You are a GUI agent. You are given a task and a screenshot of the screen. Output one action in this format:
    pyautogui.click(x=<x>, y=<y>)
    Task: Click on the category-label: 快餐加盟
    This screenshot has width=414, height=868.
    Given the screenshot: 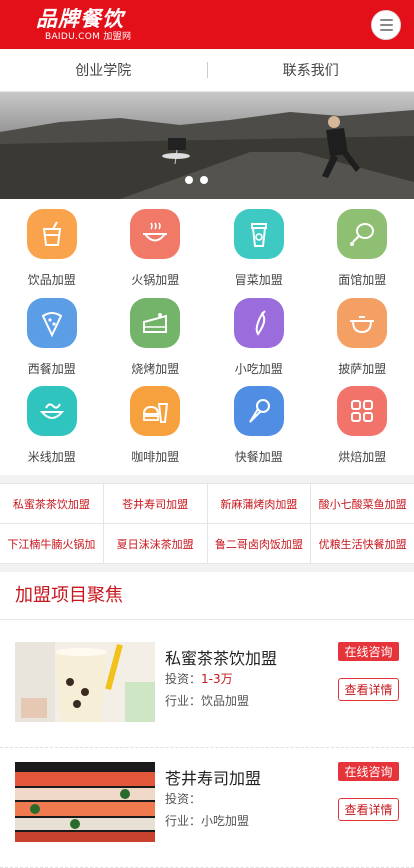 What is the action you would take?
    pyautogui.click(x=259, y=456)
    